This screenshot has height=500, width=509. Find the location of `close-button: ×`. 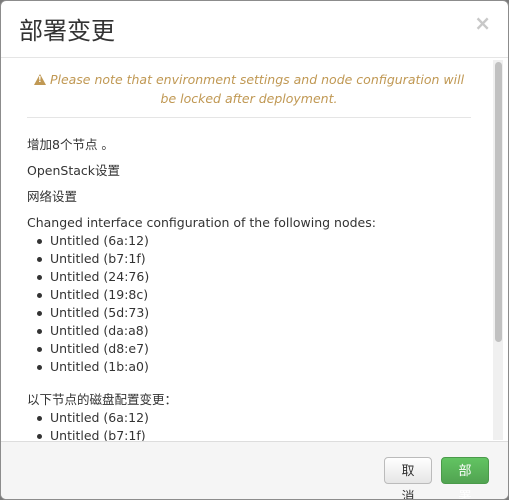

close-button: × is located at coordinates (482, 23).